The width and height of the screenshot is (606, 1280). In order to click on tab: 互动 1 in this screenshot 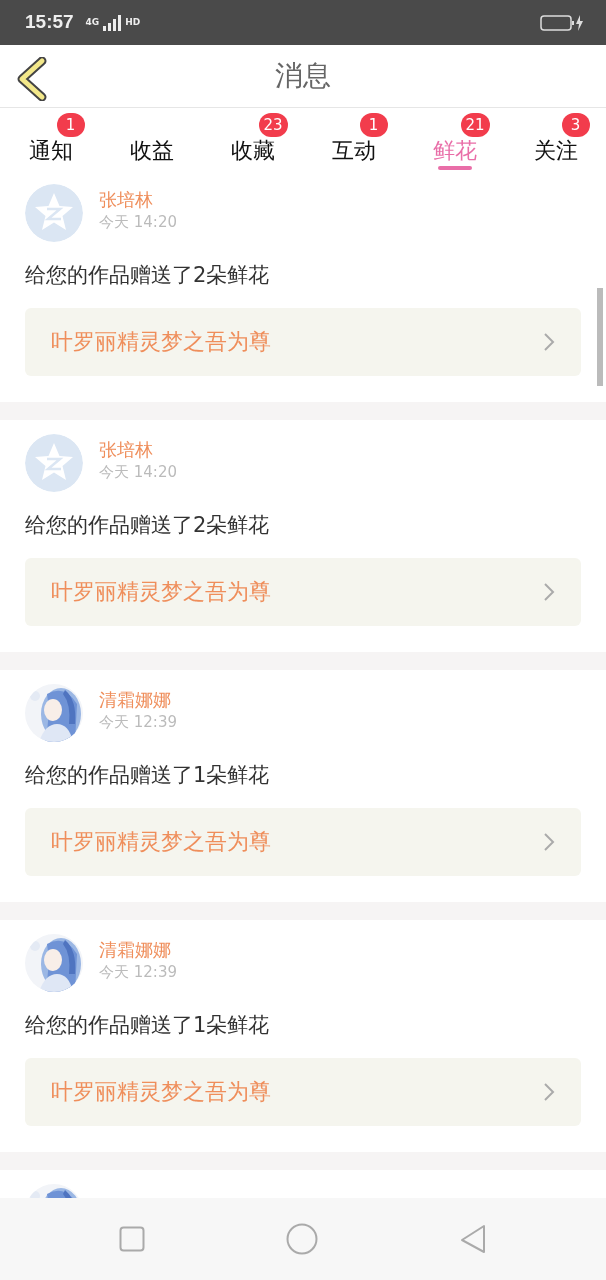, I will do `click(353, 139)`.